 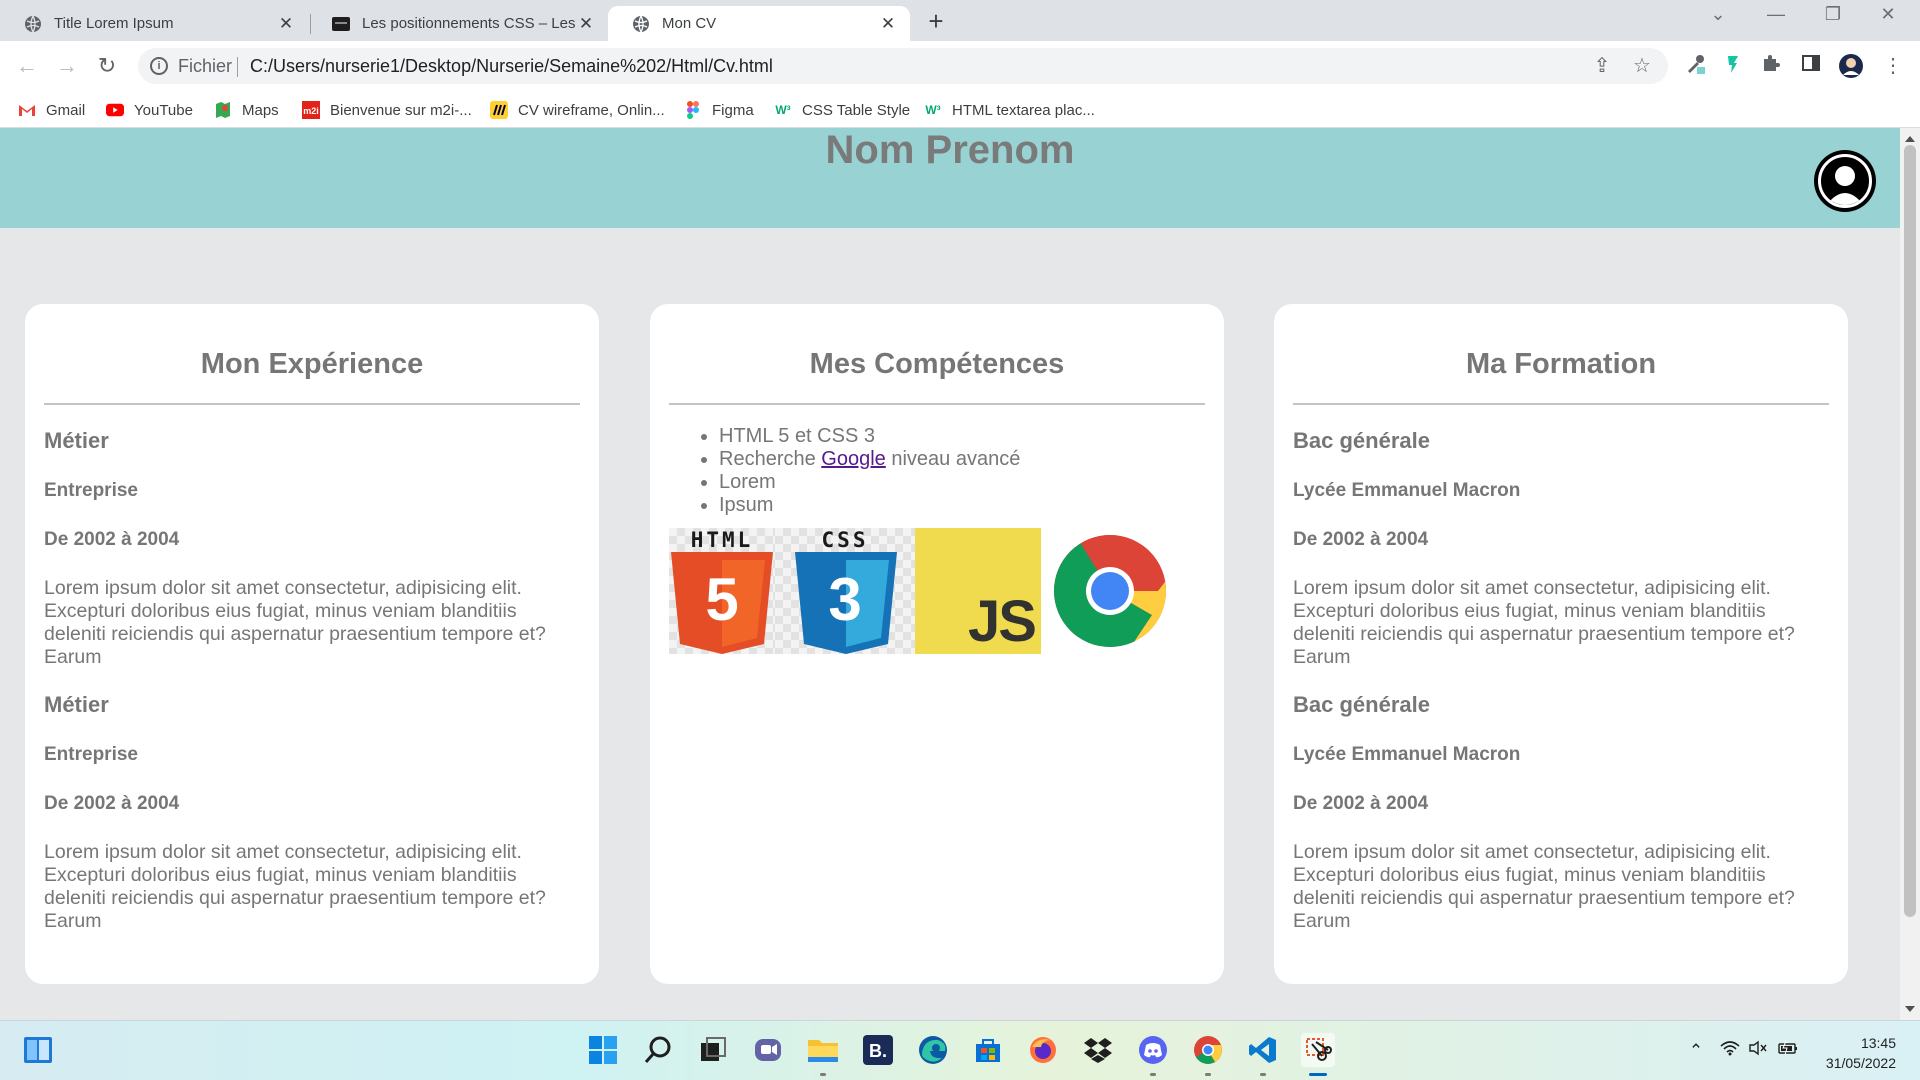 What do you see at coordinates (823, 1050) in the screenshot?
I see `file-explorer-icon` at bounding box center [823, 1050].